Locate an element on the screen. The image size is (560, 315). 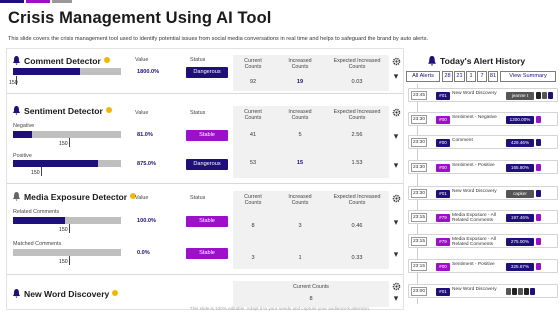
cell-expected: 2.56 is located at coordinates (357, 135).